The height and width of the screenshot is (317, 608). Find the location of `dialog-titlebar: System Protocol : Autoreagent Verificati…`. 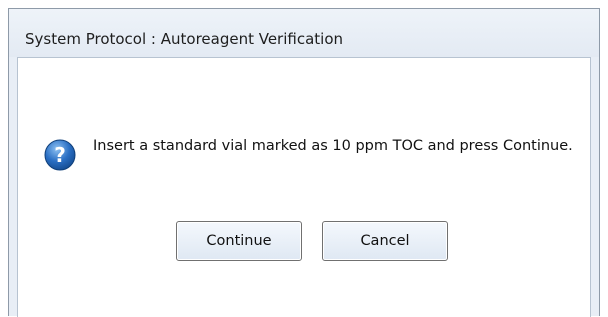

dialog-titlebar: System Protocol : Autoreagent Verificati… is located at coordinates (304, 33).